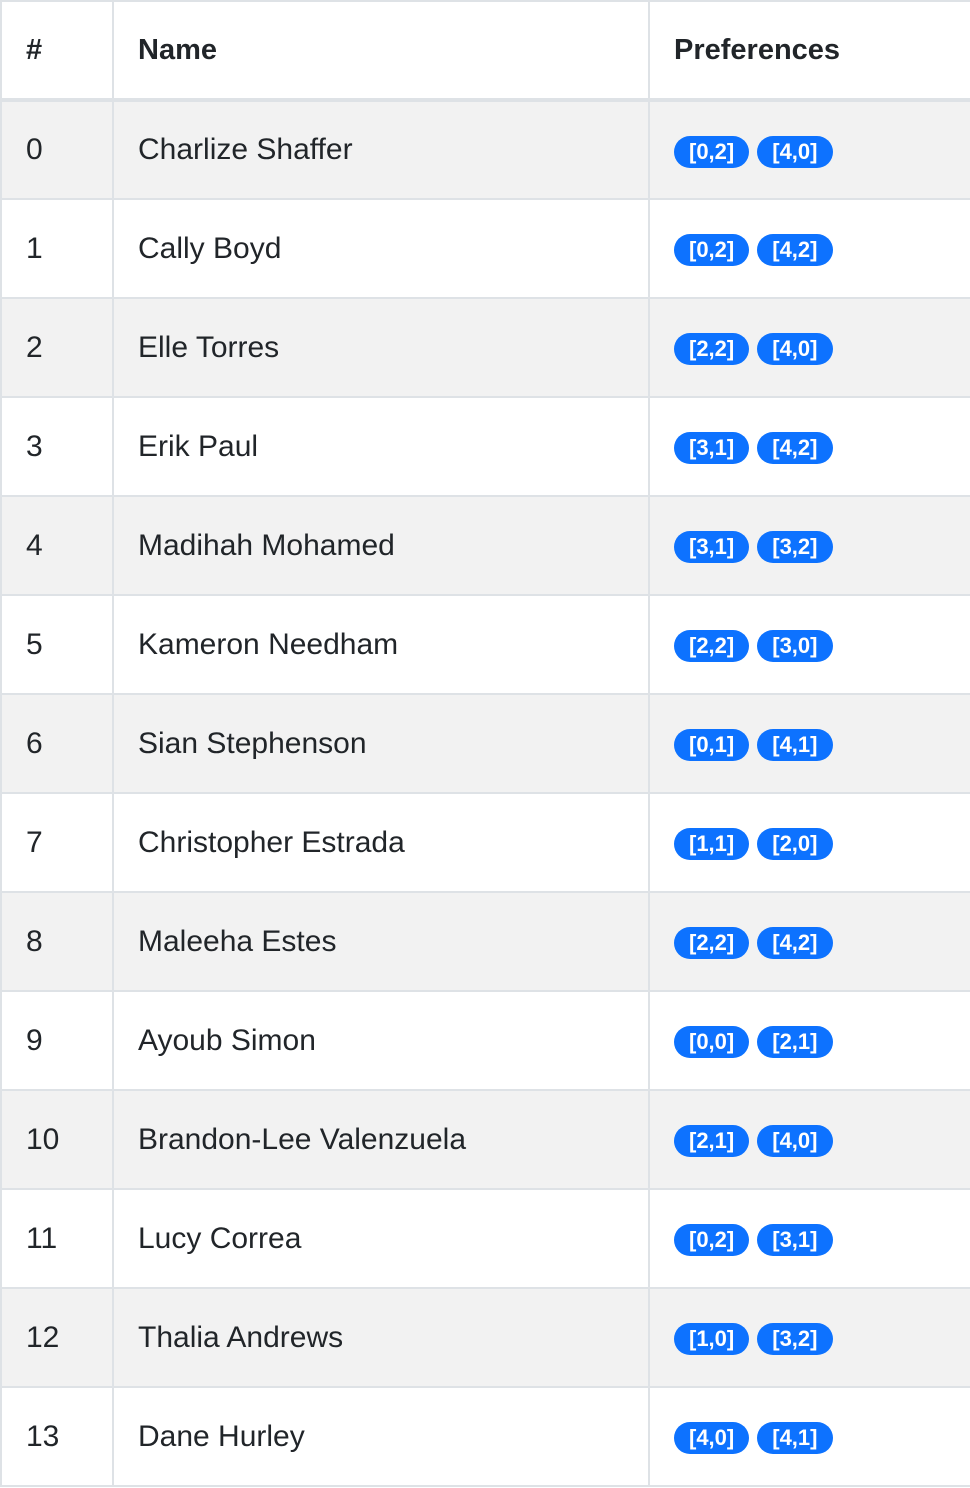  What do you see at coordinates (795, 844) in the screenshot?
I see `preference-badge: [2,0]` at bounding box center [795, 844].